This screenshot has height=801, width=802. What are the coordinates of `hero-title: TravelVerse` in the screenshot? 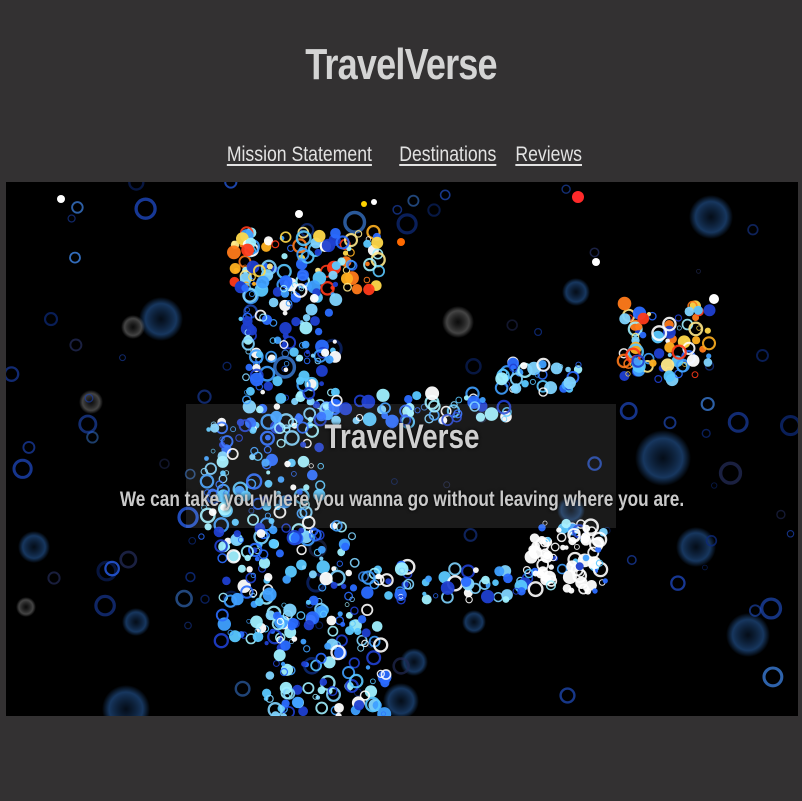 It's located at (402, 437).